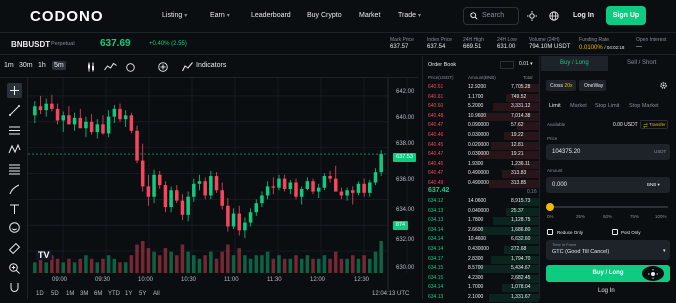  What do you see at coordinates (481, 98) in the screenshot?
I see `ask-row: 640.61 1.1700 749.52` at bounding box center [481, 98].